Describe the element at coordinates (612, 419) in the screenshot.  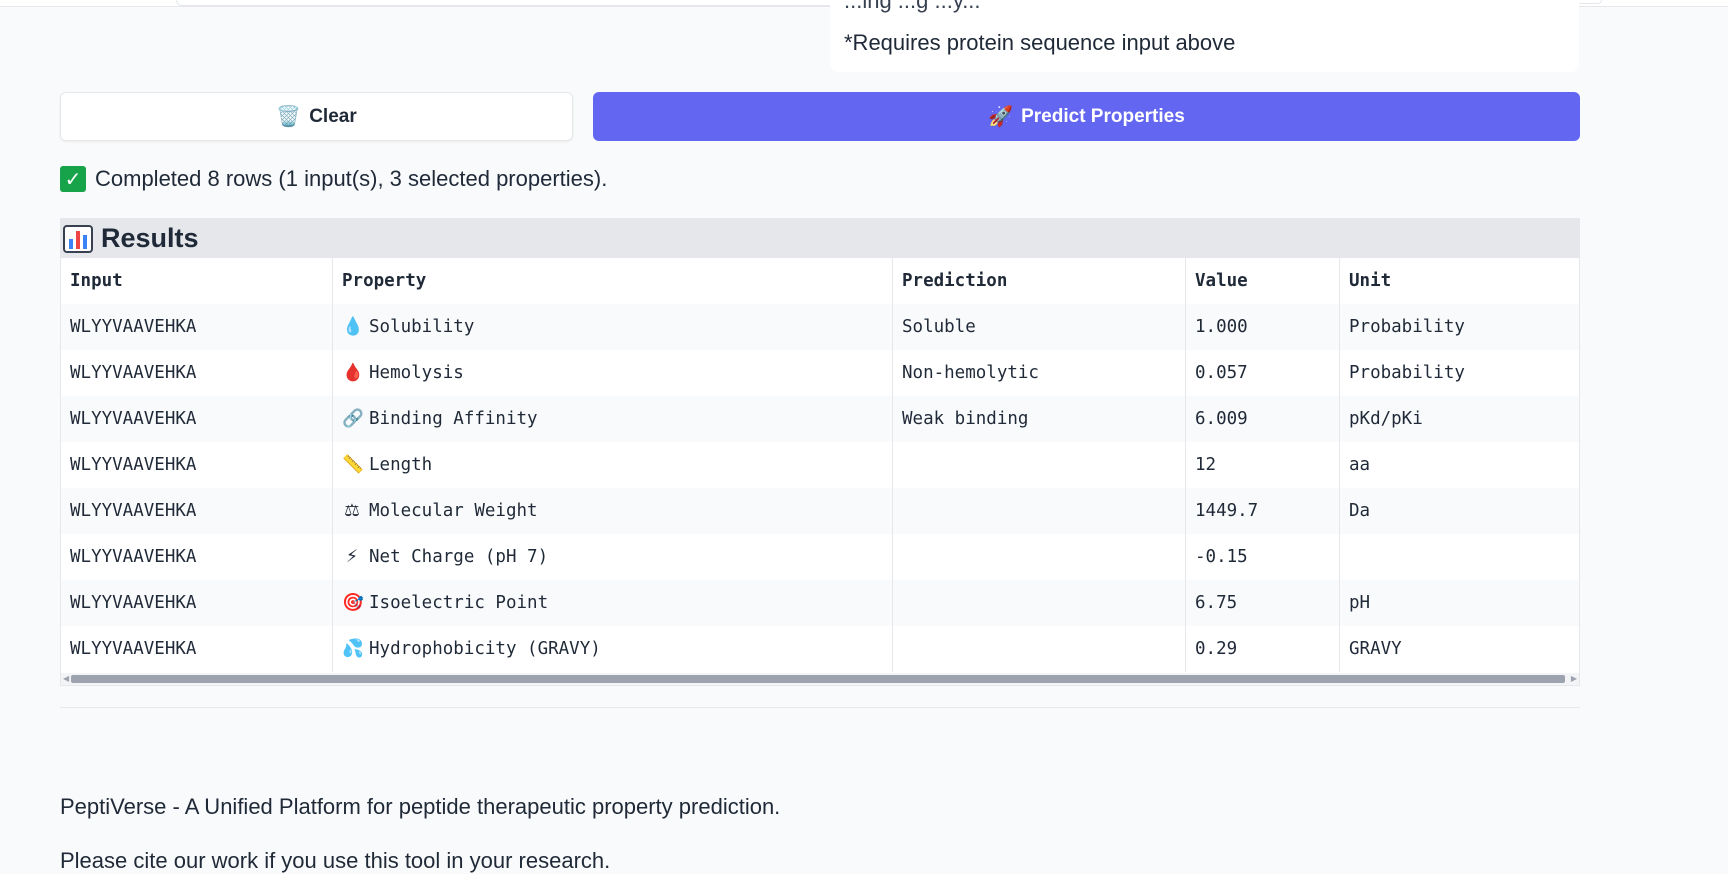
I see `cell-property: 🔗 Binding Affinity` at that location.